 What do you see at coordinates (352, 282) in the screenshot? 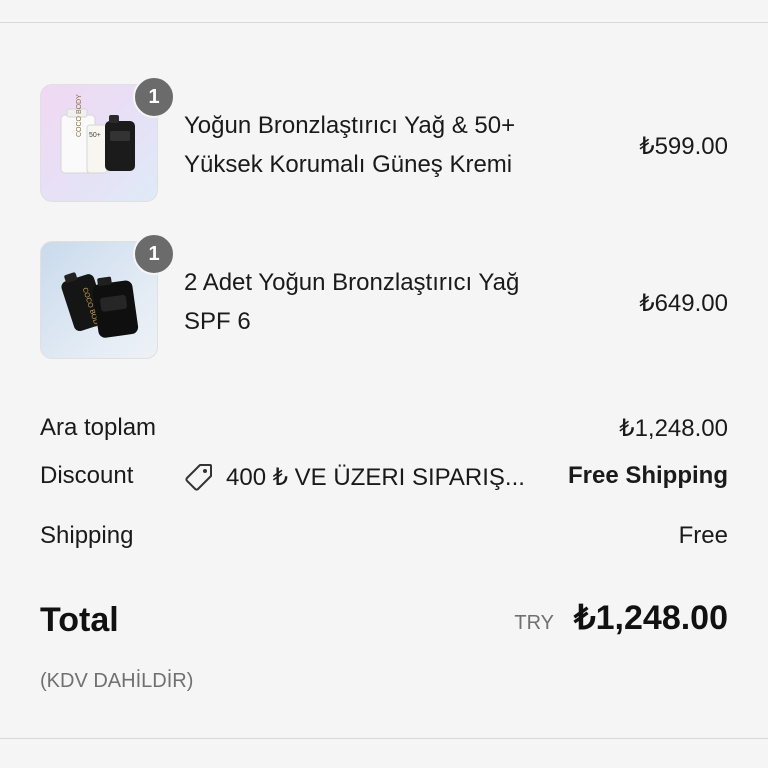
I see `product-name-line: 2 Adet Yoğun Bronzlaştırıcı Yağ` at bounding box center [352, 282].